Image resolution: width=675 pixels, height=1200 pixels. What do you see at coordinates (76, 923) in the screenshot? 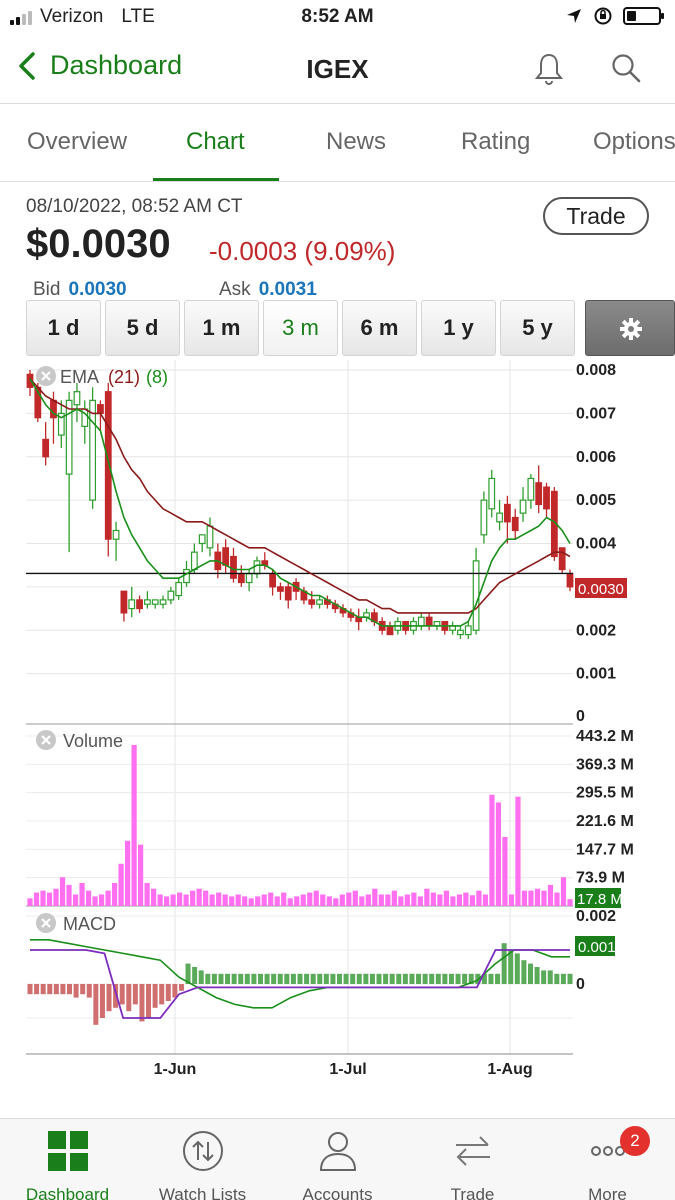
I see `macd-legend: MACD` at bounding box center [76, 923].